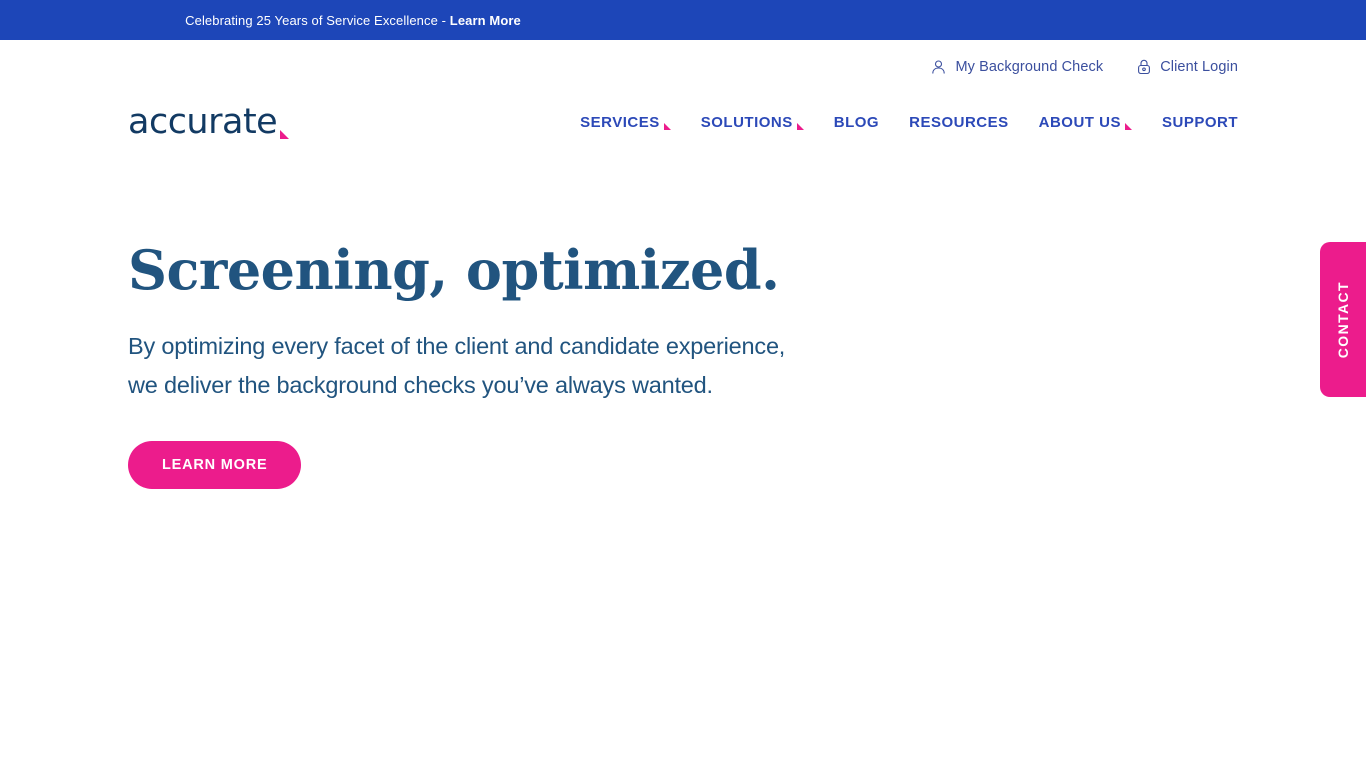 The height and width of the screenshot is (768, 1366). I want to click on person-icon, so click(938, 67).